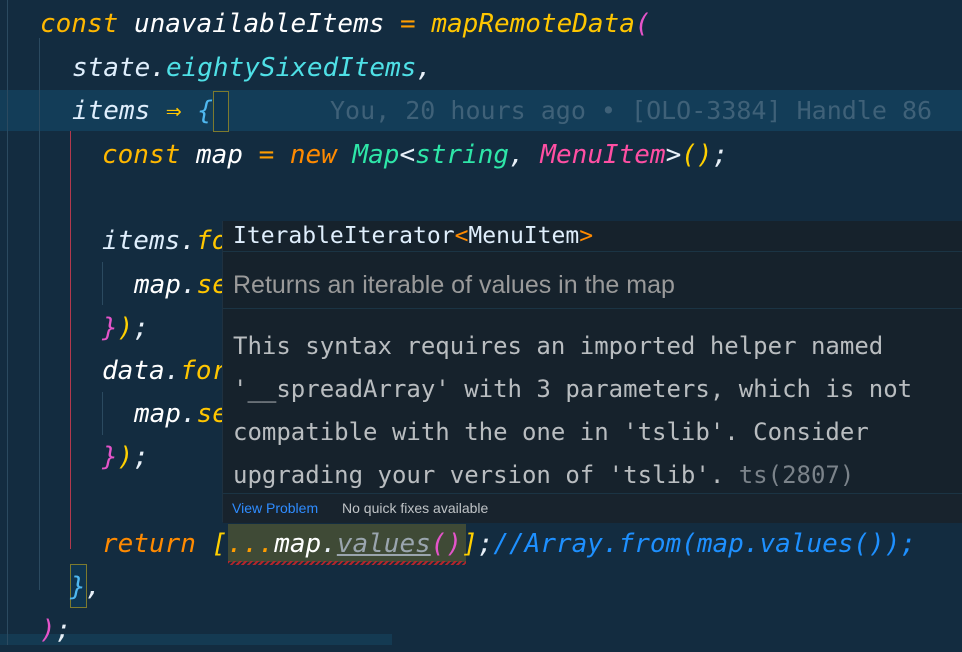 Image resolution: width=962 pixels, height=652 pixels. Describe the element at coordinates (415, 508) in the screenshot. I see `no-quick-fixes-label: No quick fixes available` at that location.